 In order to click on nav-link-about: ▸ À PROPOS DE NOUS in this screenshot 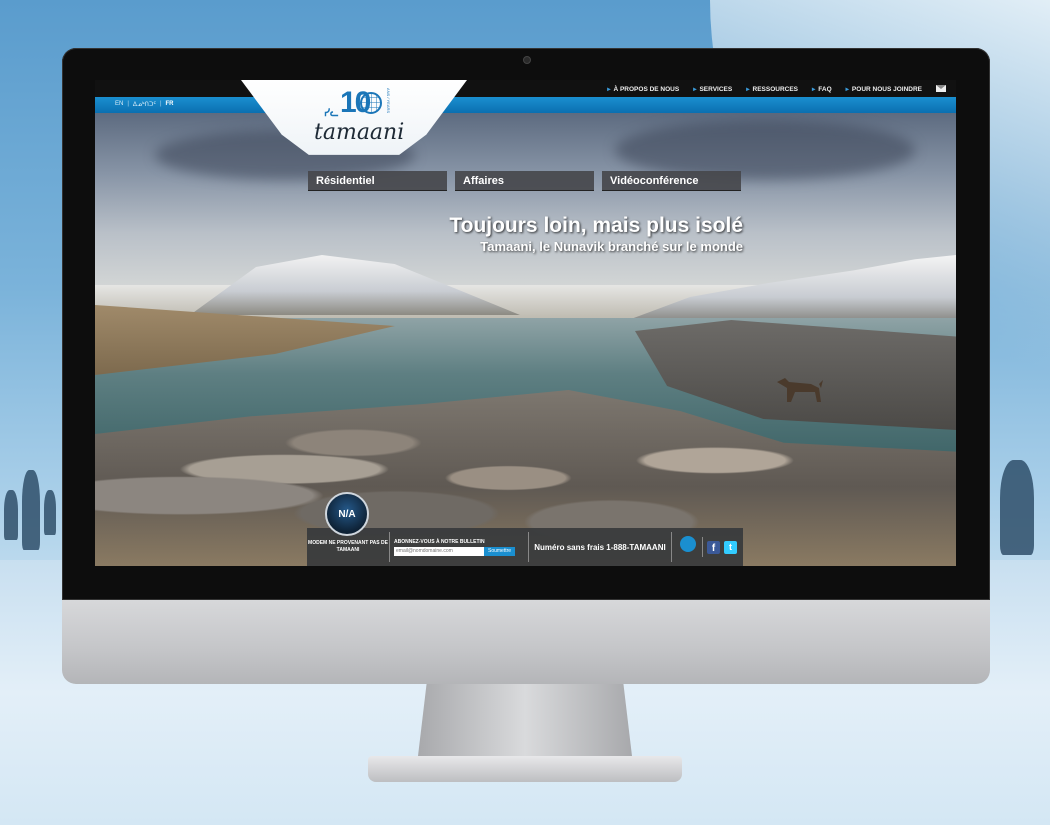, I will do `click(643, 89)`.